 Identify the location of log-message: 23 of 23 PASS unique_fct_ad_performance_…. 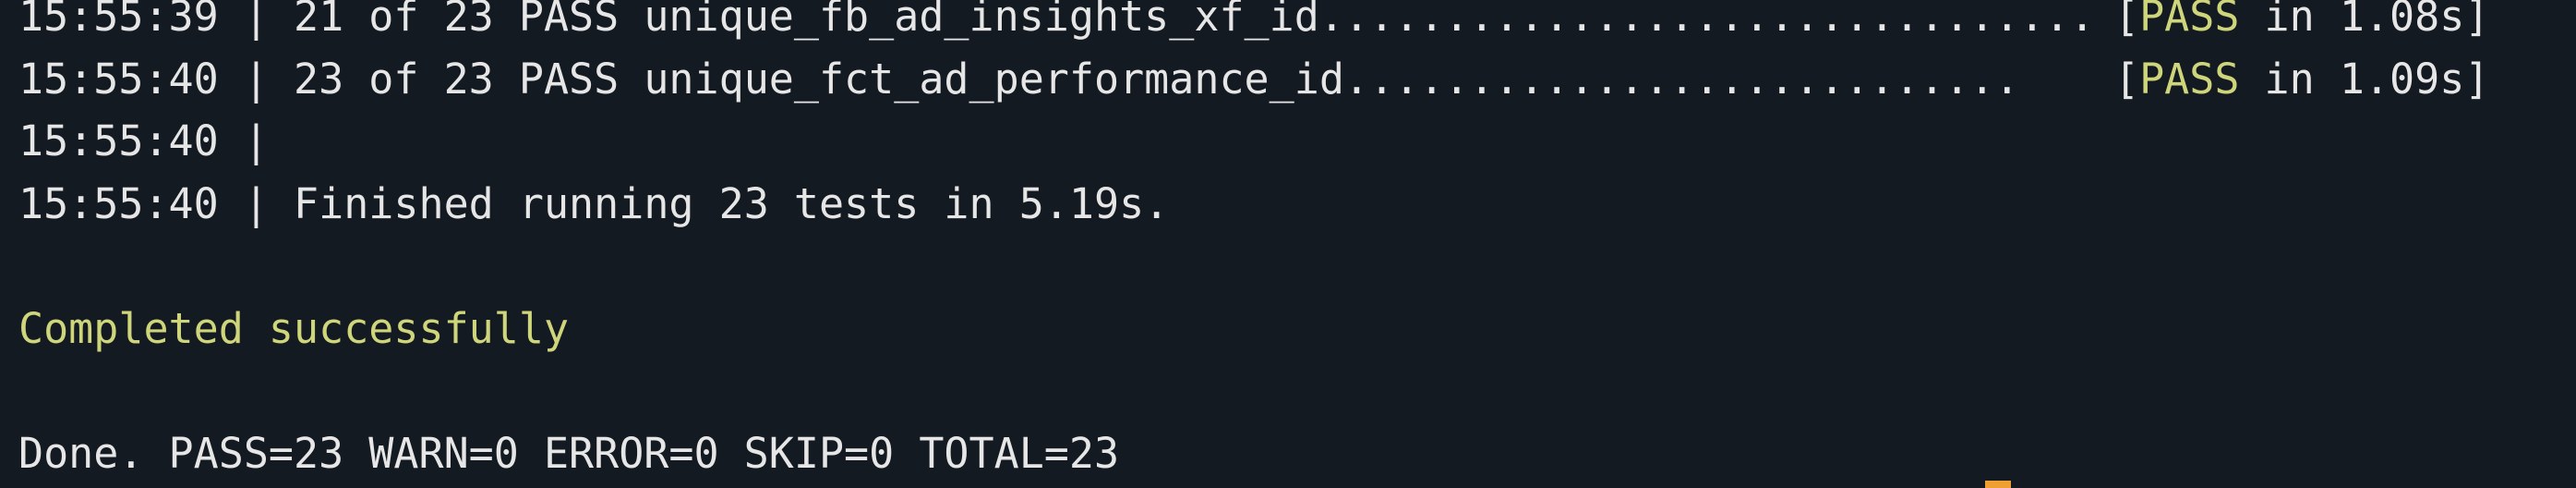
(1157, 79).